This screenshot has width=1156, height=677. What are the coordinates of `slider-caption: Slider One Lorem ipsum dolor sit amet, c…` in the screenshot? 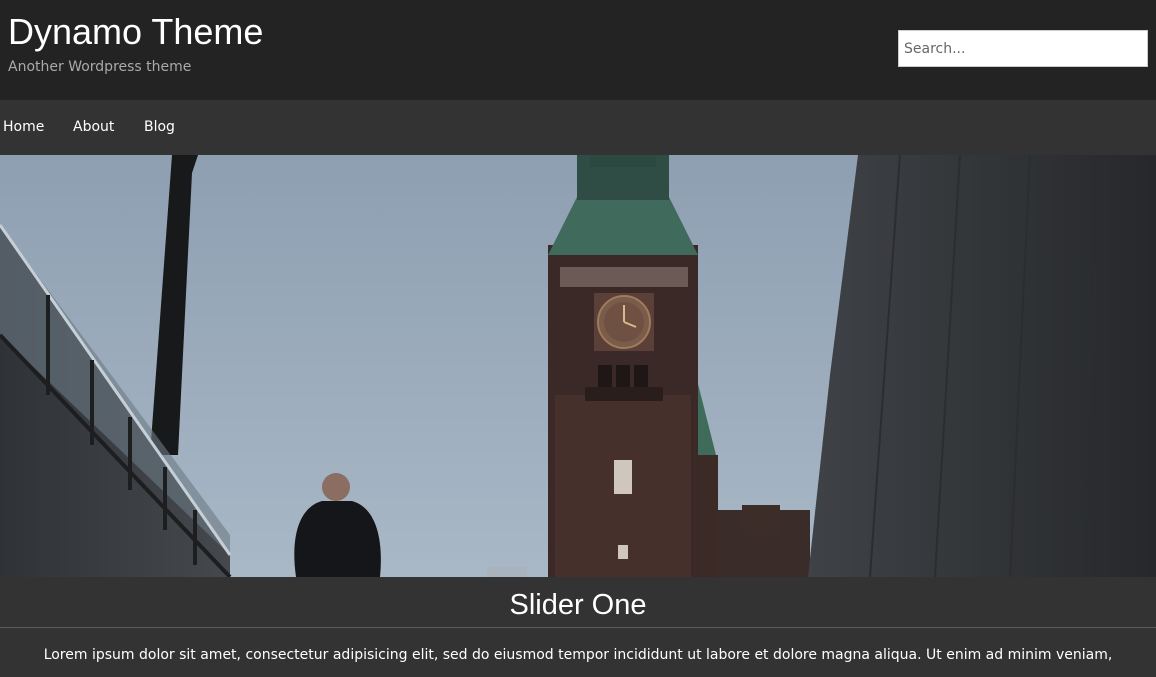 It's located at (578, 627).